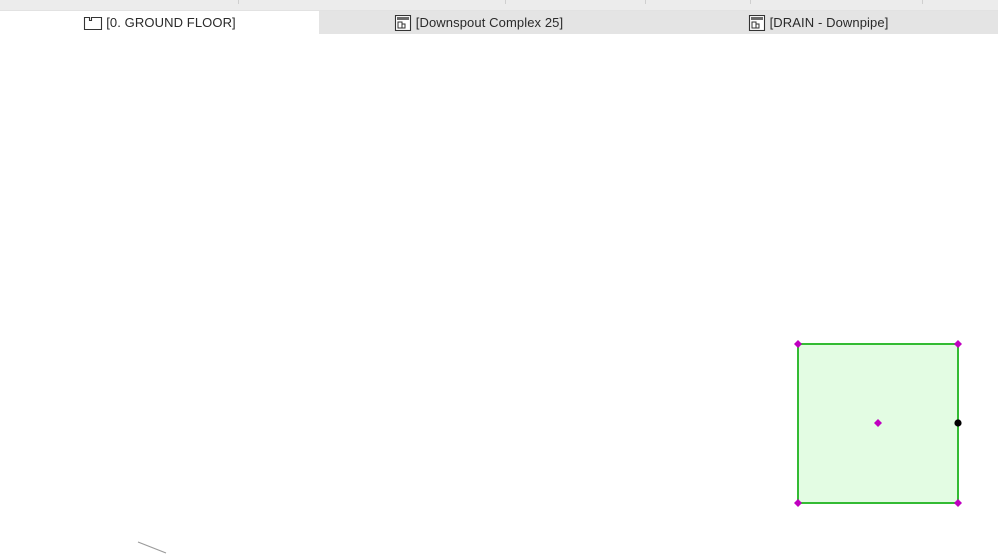 This screenshot has height=554, width=998. I want to click on view-tab-bar: [0. GROUND FLOOR] [Downspout Complex 25], so click(499, 22).